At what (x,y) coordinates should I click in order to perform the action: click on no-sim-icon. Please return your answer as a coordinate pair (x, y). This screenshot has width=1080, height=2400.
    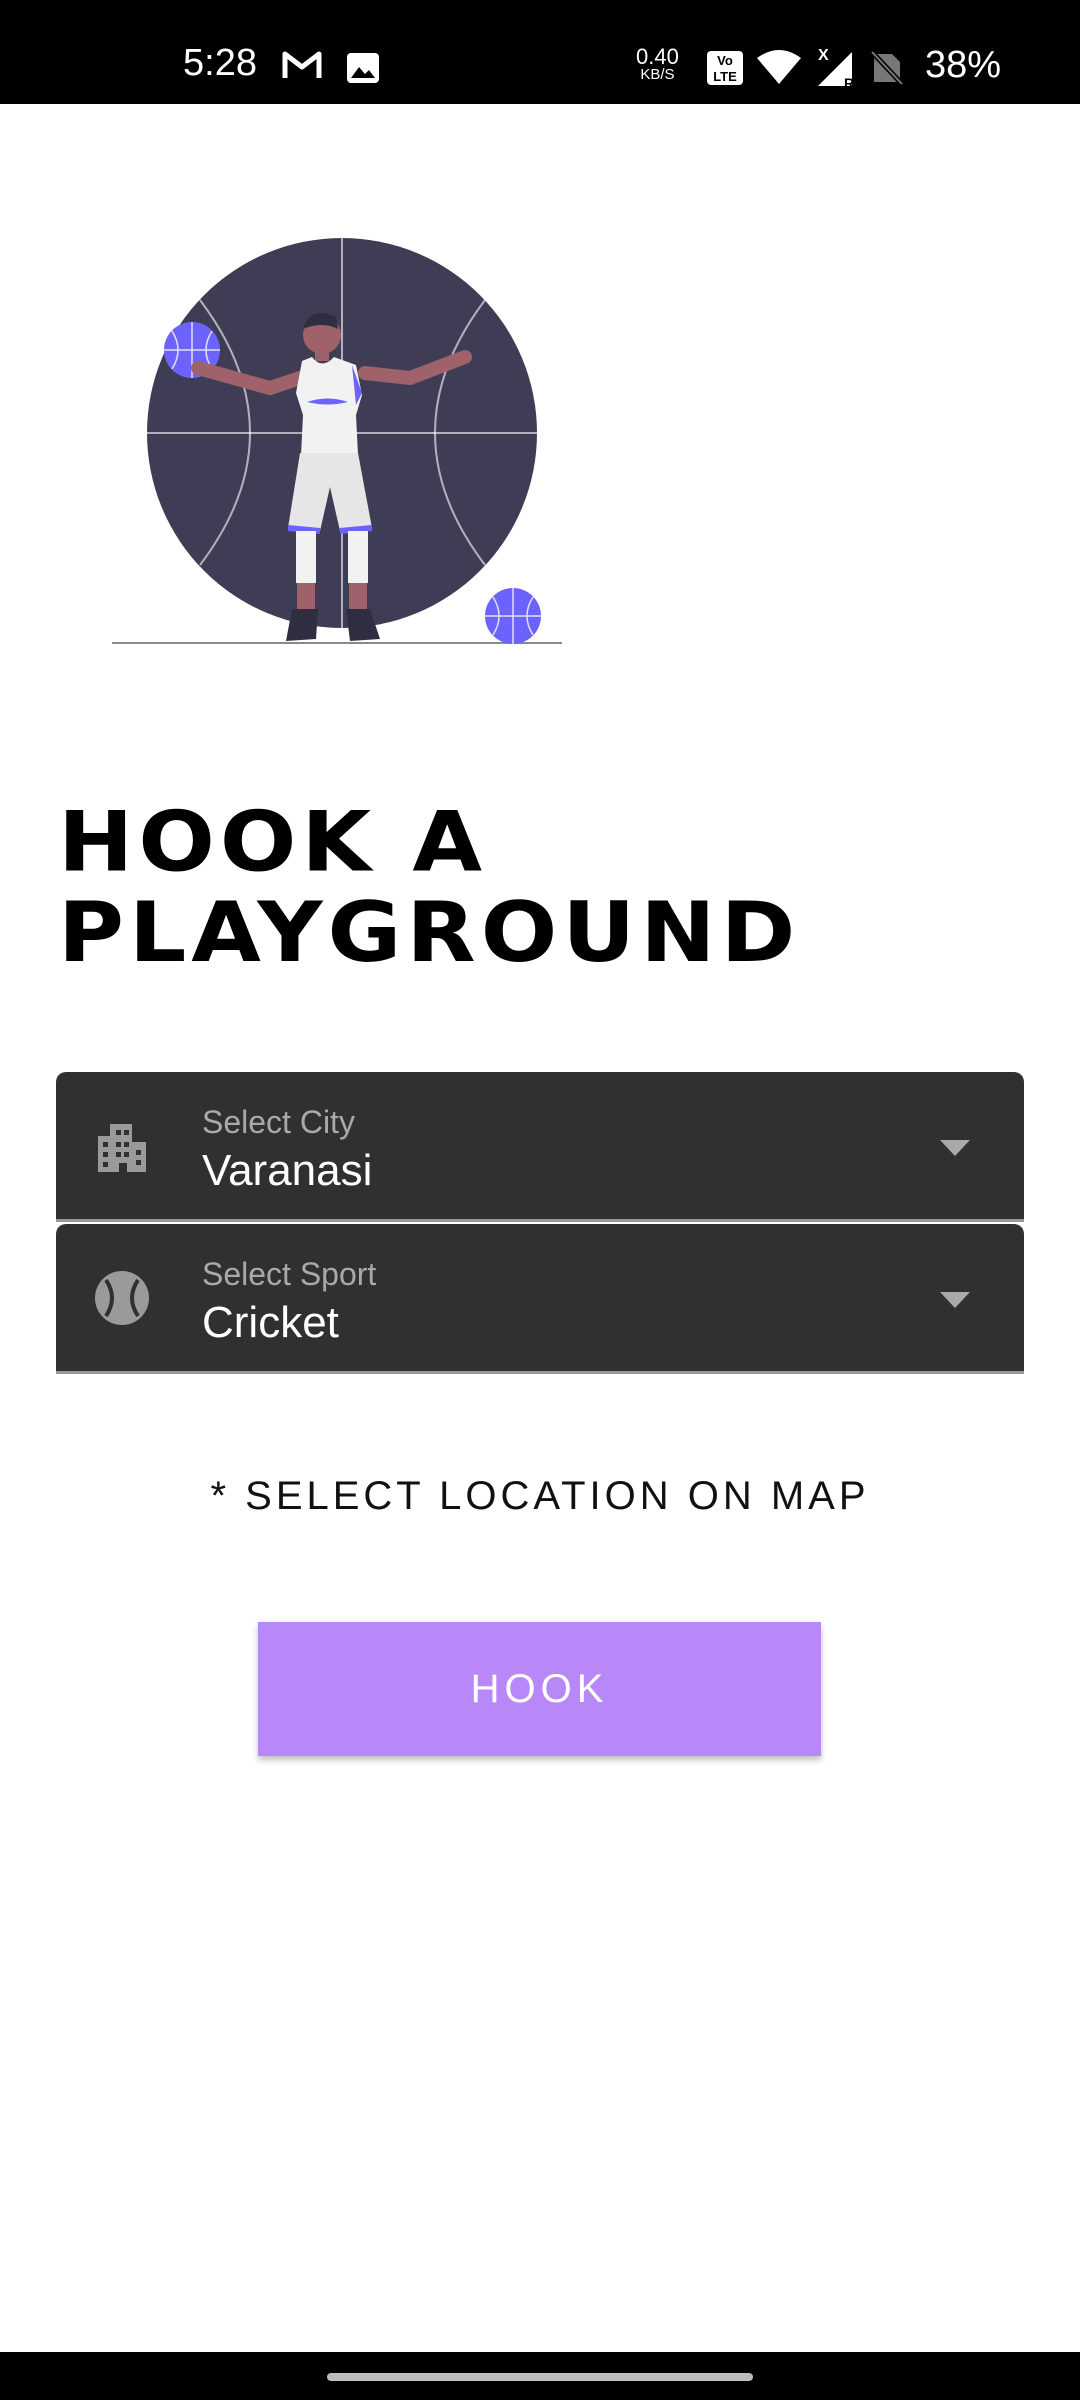
    Looking at the image, I should click on (887, 70).